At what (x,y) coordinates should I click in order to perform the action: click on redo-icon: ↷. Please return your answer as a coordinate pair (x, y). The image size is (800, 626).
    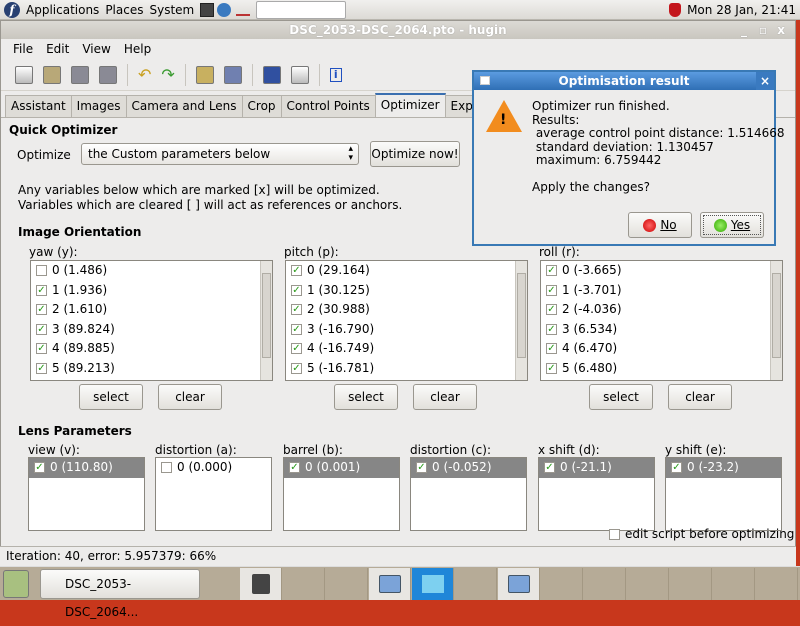
    Looking at the image, I should click on (167, 74).